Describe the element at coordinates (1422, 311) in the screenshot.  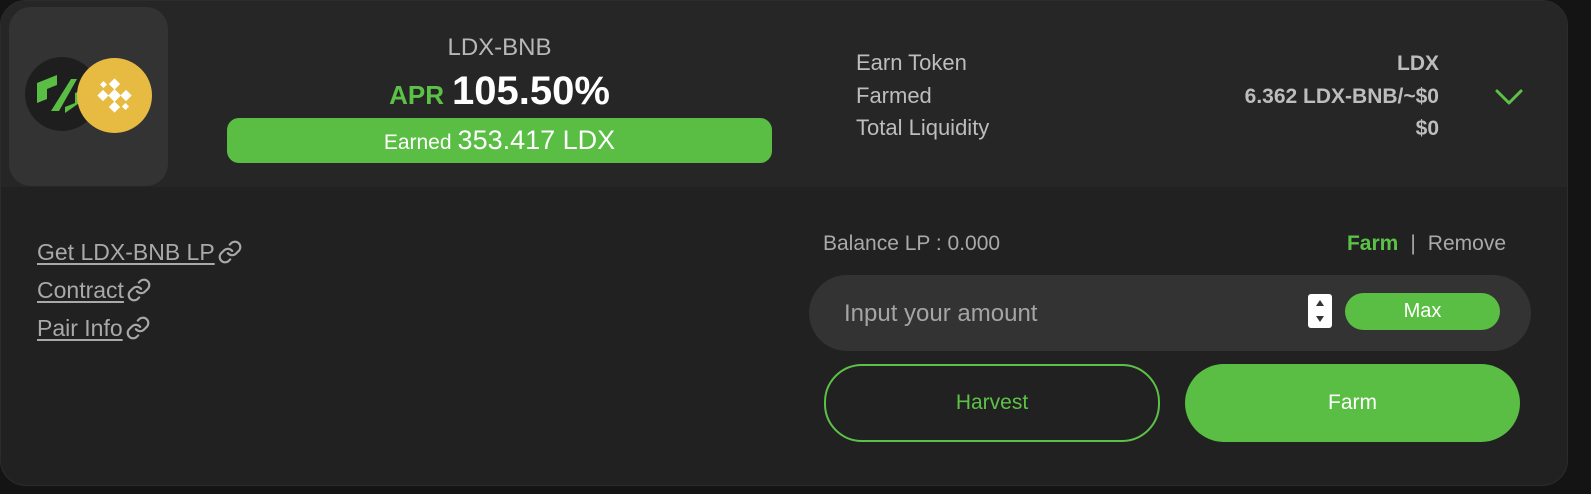
I see `max-button: Max` at that location.